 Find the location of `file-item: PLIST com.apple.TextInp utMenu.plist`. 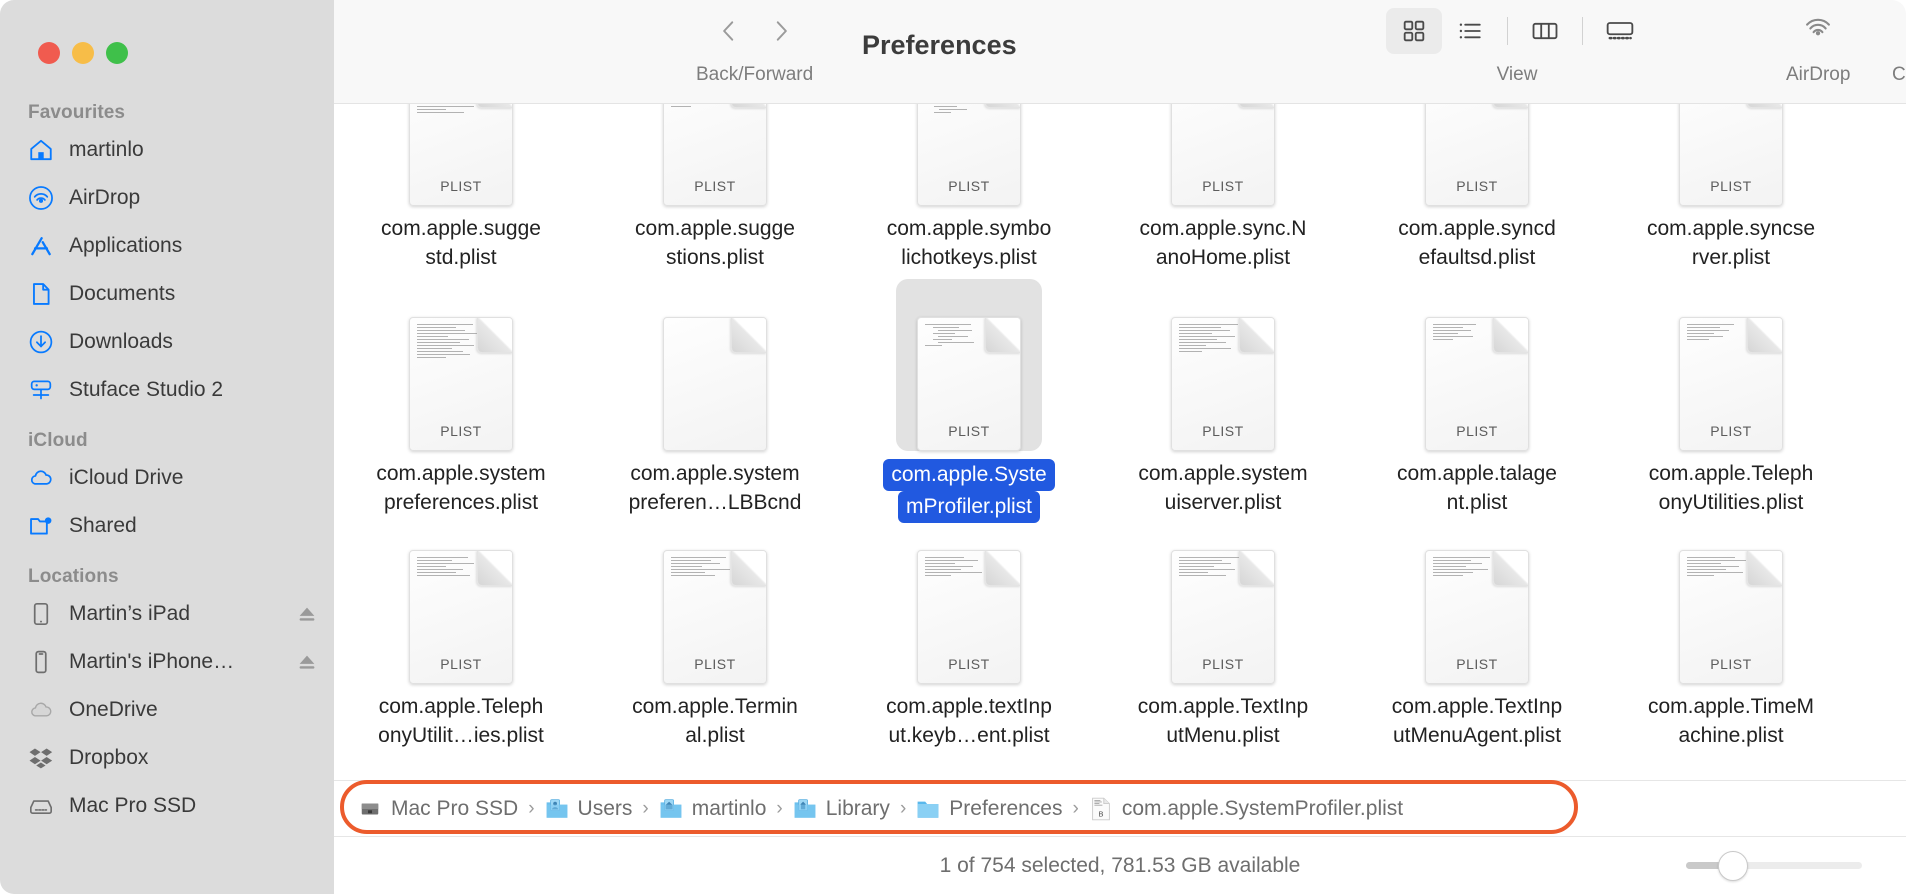

file-item: PLIST com.apple.TextInp utMenu.plist is located at coordinates (1223, 631).